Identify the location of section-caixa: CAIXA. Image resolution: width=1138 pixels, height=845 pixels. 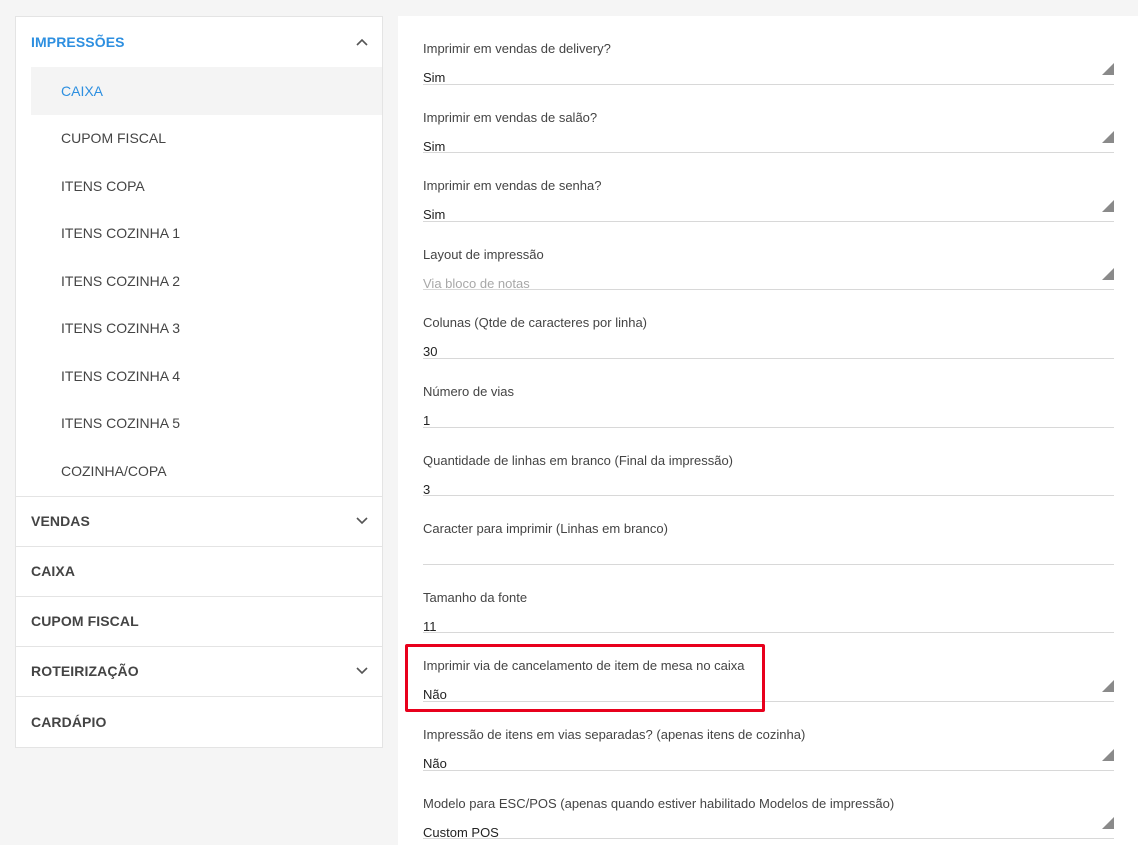
(199, 572).